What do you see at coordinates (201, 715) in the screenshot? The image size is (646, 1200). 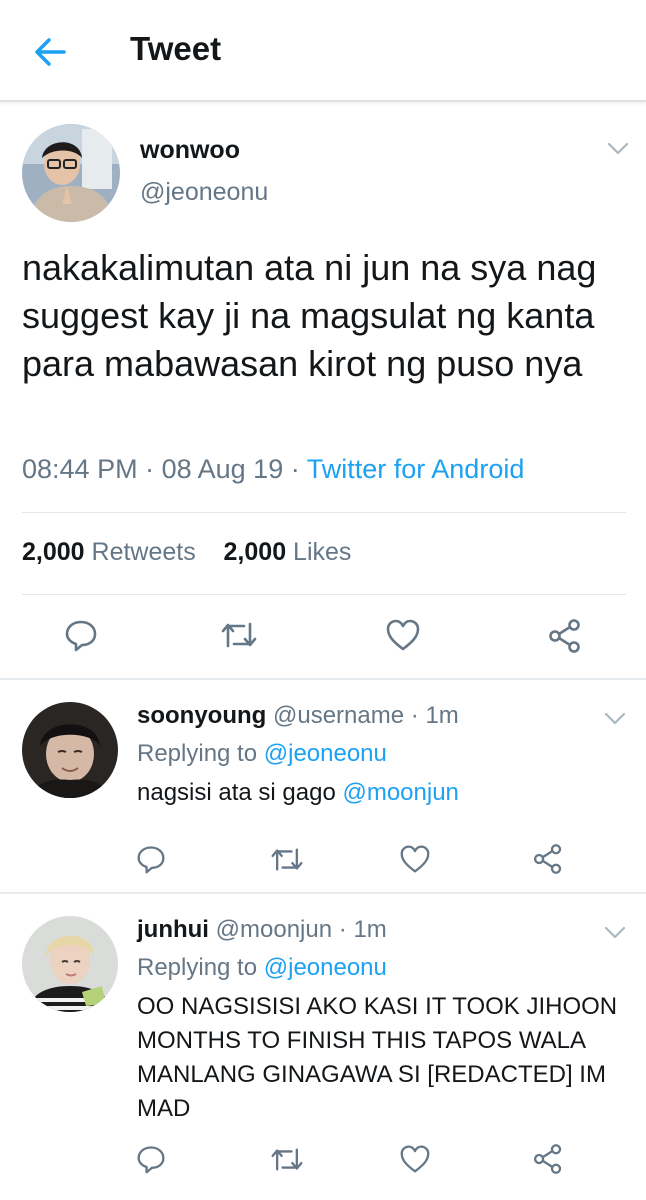 I see `reply-author-name: soonyoung` at bounding box center [201, 715].